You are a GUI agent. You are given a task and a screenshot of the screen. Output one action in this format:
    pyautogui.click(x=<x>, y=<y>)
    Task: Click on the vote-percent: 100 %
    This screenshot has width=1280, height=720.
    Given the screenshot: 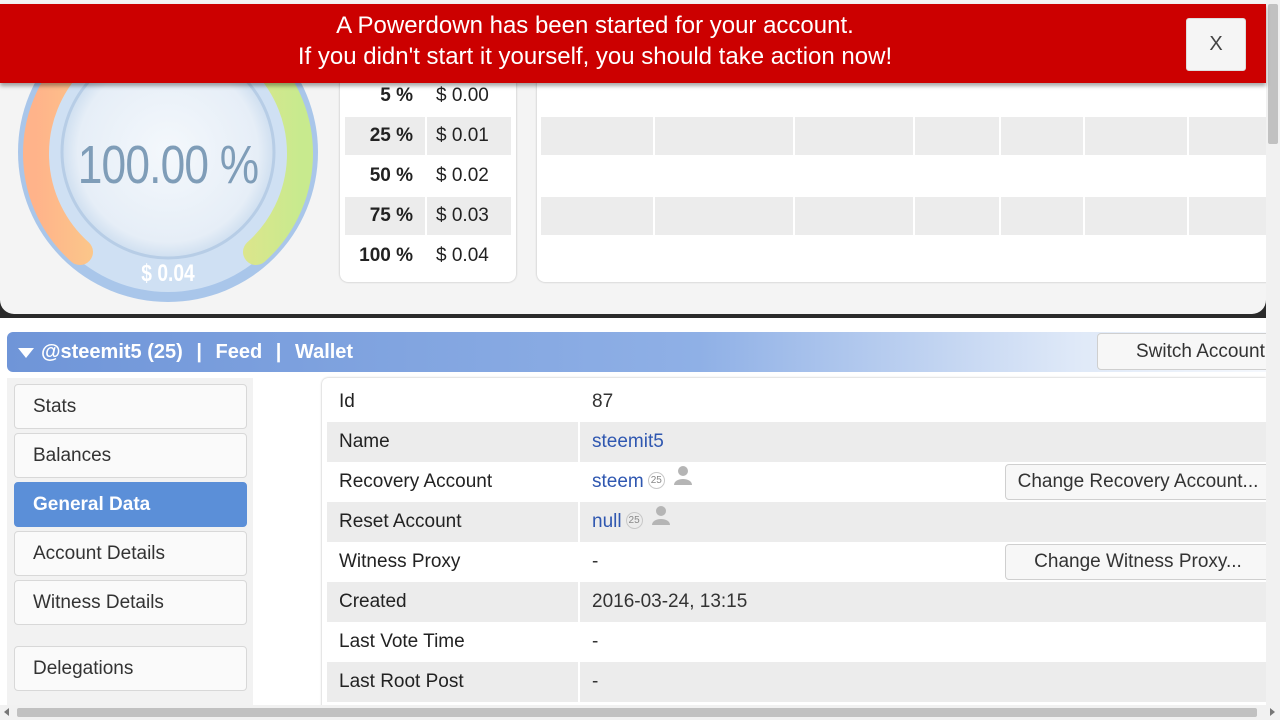 What is the action you would take?
    pyautogui.click(x=386, y=256)
    